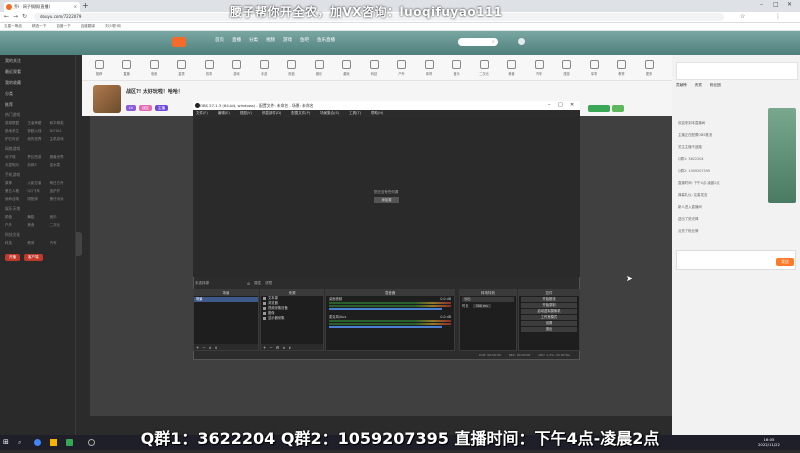  I want to click on obs-close-button: ✕, so click(572, 105).